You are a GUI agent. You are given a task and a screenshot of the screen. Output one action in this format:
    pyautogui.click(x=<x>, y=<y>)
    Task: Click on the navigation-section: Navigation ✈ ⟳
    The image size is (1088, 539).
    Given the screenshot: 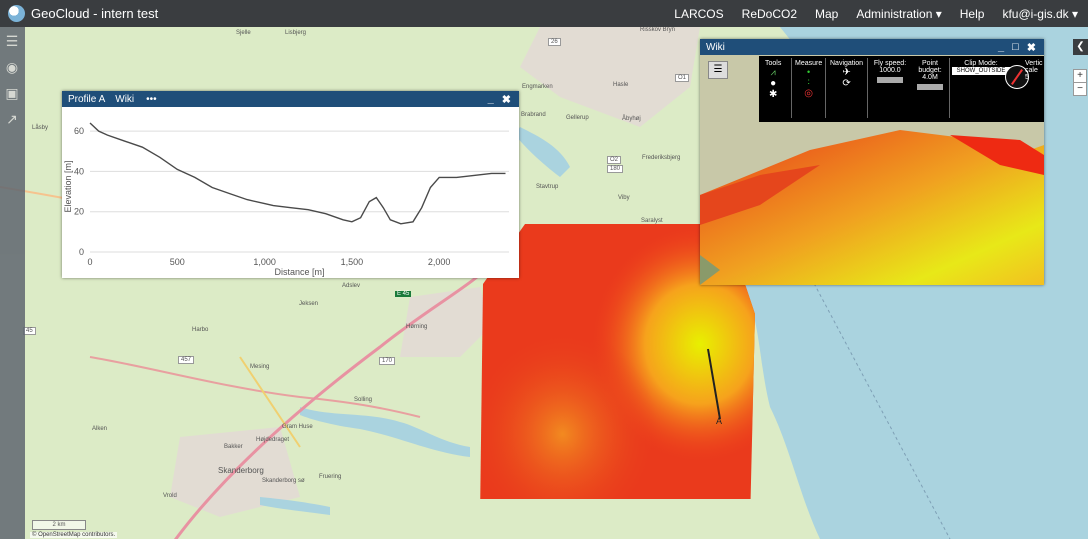 What is the action you would take?
    pyautogui.click(x=846, y=74)
    